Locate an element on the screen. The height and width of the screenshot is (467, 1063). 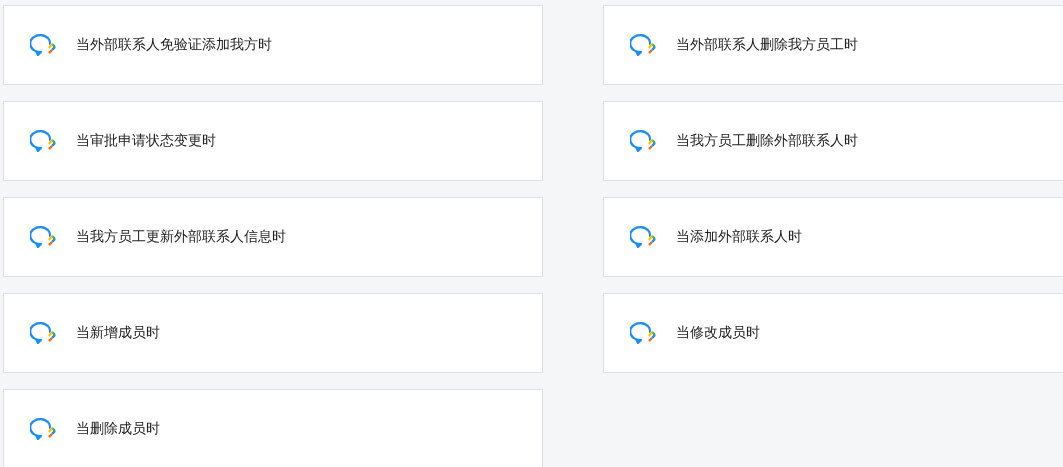
trigger-label: 当删除成员时 is located at coordinates (118, 429).